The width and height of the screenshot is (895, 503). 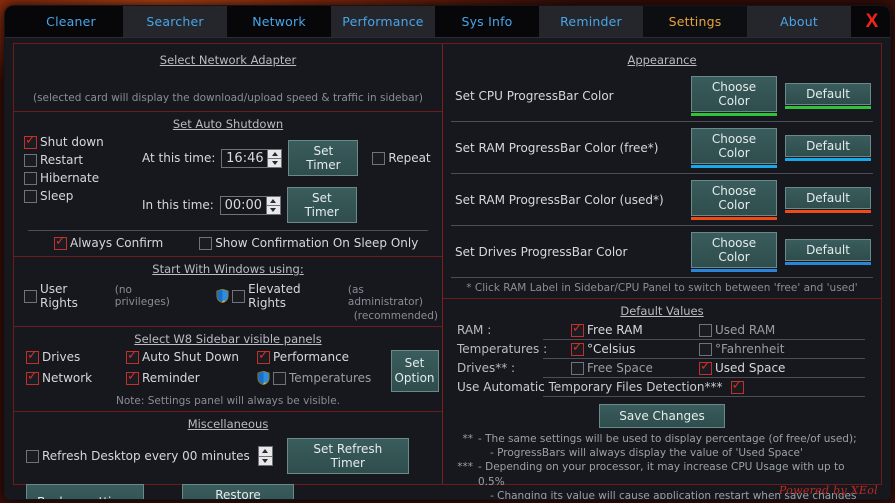 I want to click on select-network-adapter-link: Select Network Adapter, so click(x=228, y=57).